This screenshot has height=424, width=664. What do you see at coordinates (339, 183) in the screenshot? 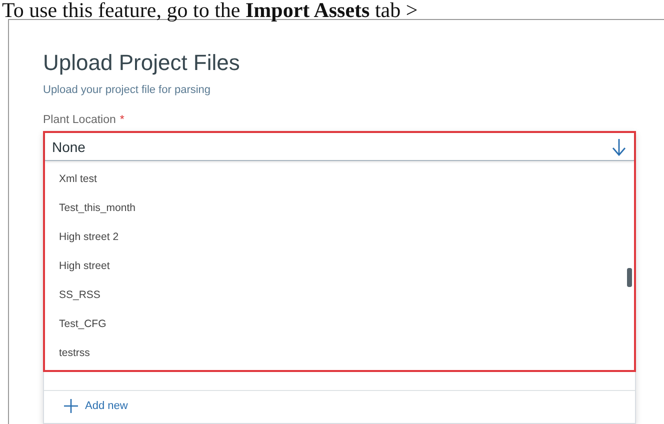
I see `dropdown-option: Xml test` at bounding box center [339, 183].